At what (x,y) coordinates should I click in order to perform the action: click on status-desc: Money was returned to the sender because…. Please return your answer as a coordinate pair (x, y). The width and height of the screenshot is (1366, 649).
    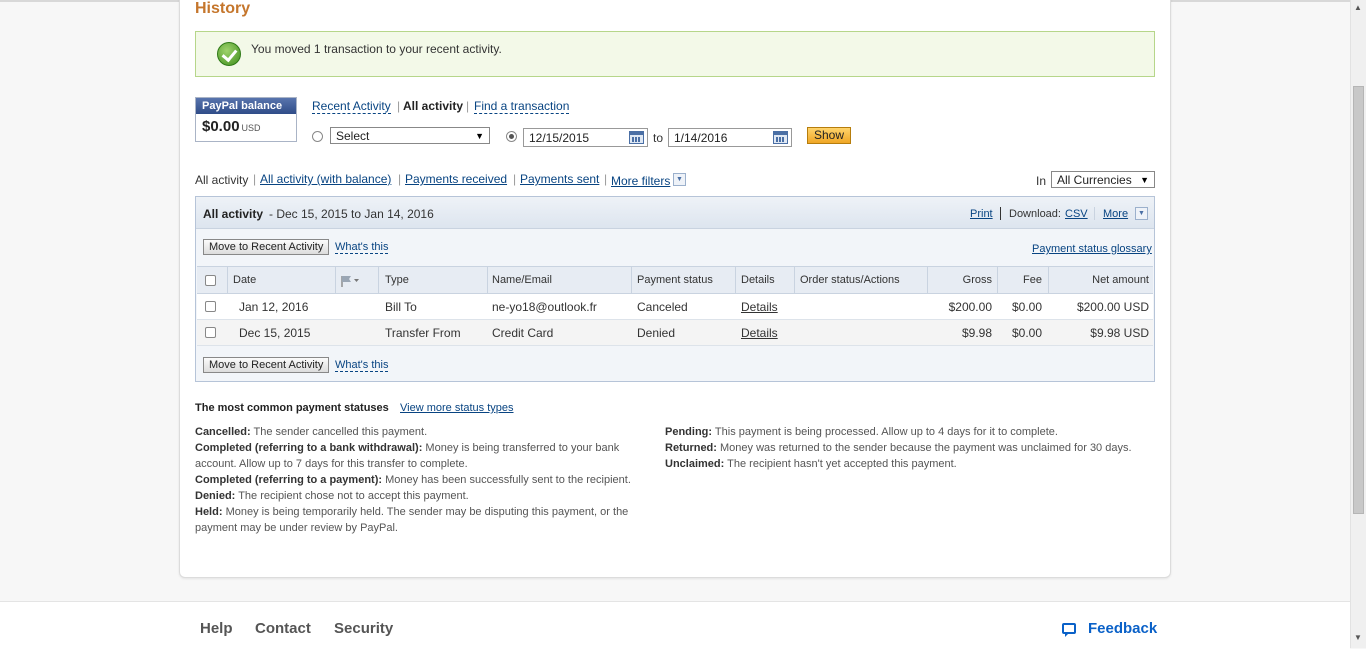
    Looking at the image, I should click on (926, 448).